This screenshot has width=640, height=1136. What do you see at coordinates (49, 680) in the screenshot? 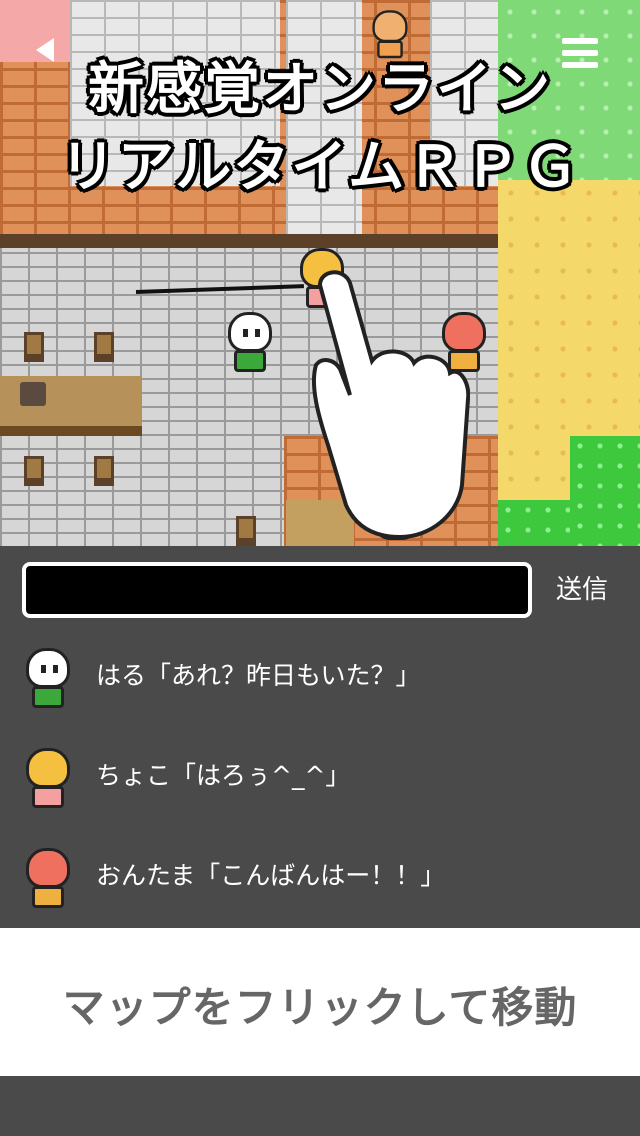
I see `haru-avatar-icon` at bounding box center [49, 680].